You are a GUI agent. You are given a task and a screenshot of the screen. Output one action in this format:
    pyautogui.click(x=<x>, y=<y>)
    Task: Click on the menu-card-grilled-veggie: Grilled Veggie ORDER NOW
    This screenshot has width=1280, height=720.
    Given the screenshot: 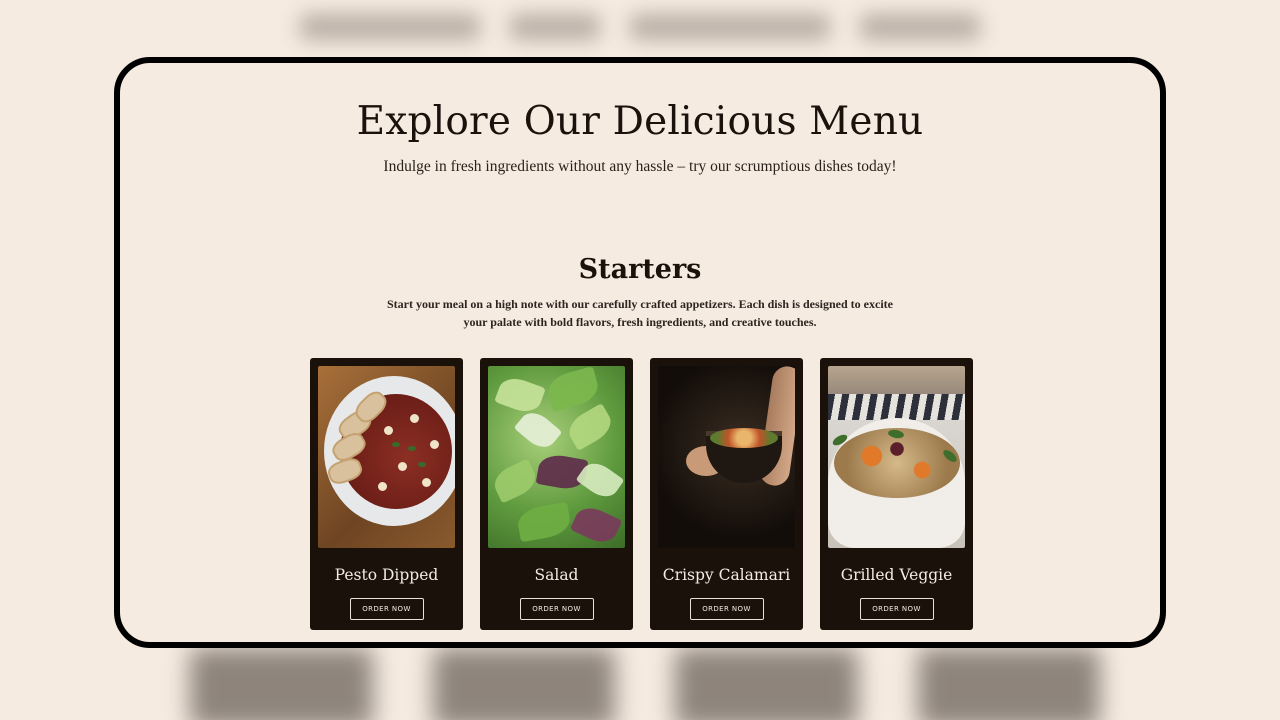 What is the action you would take?
    pyautogui.click(x=896, y=494)
    